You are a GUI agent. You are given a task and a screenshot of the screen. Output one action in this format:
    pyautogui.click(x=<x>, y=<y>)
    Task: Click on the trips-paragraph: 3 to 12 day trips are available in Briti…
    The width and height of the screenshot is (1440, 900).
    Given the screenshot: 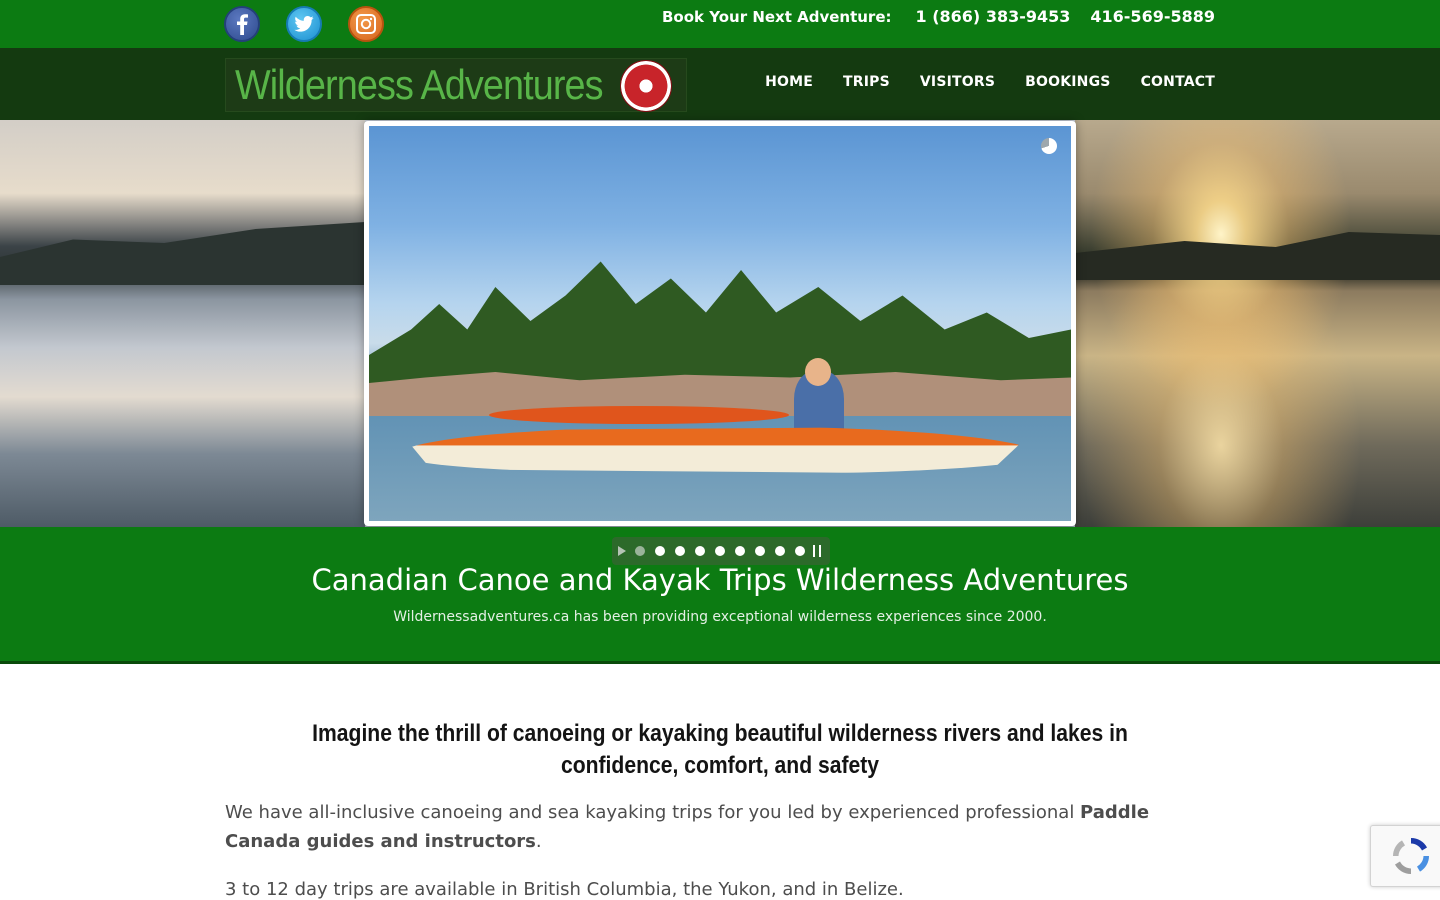 What is the action you would take?
    pyautogui.click(x=564, y=889)
    